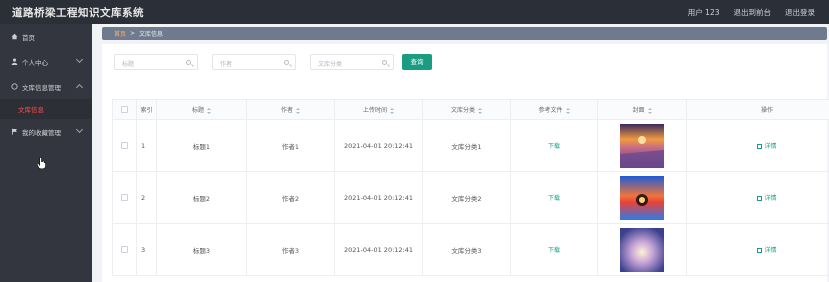 The width and height of the screenshot is (829, 282). What do you see at coordinates (46, 36) in the screenshot?
I see `sidebar-item-home: 首页` at bounding box center [46, 36].